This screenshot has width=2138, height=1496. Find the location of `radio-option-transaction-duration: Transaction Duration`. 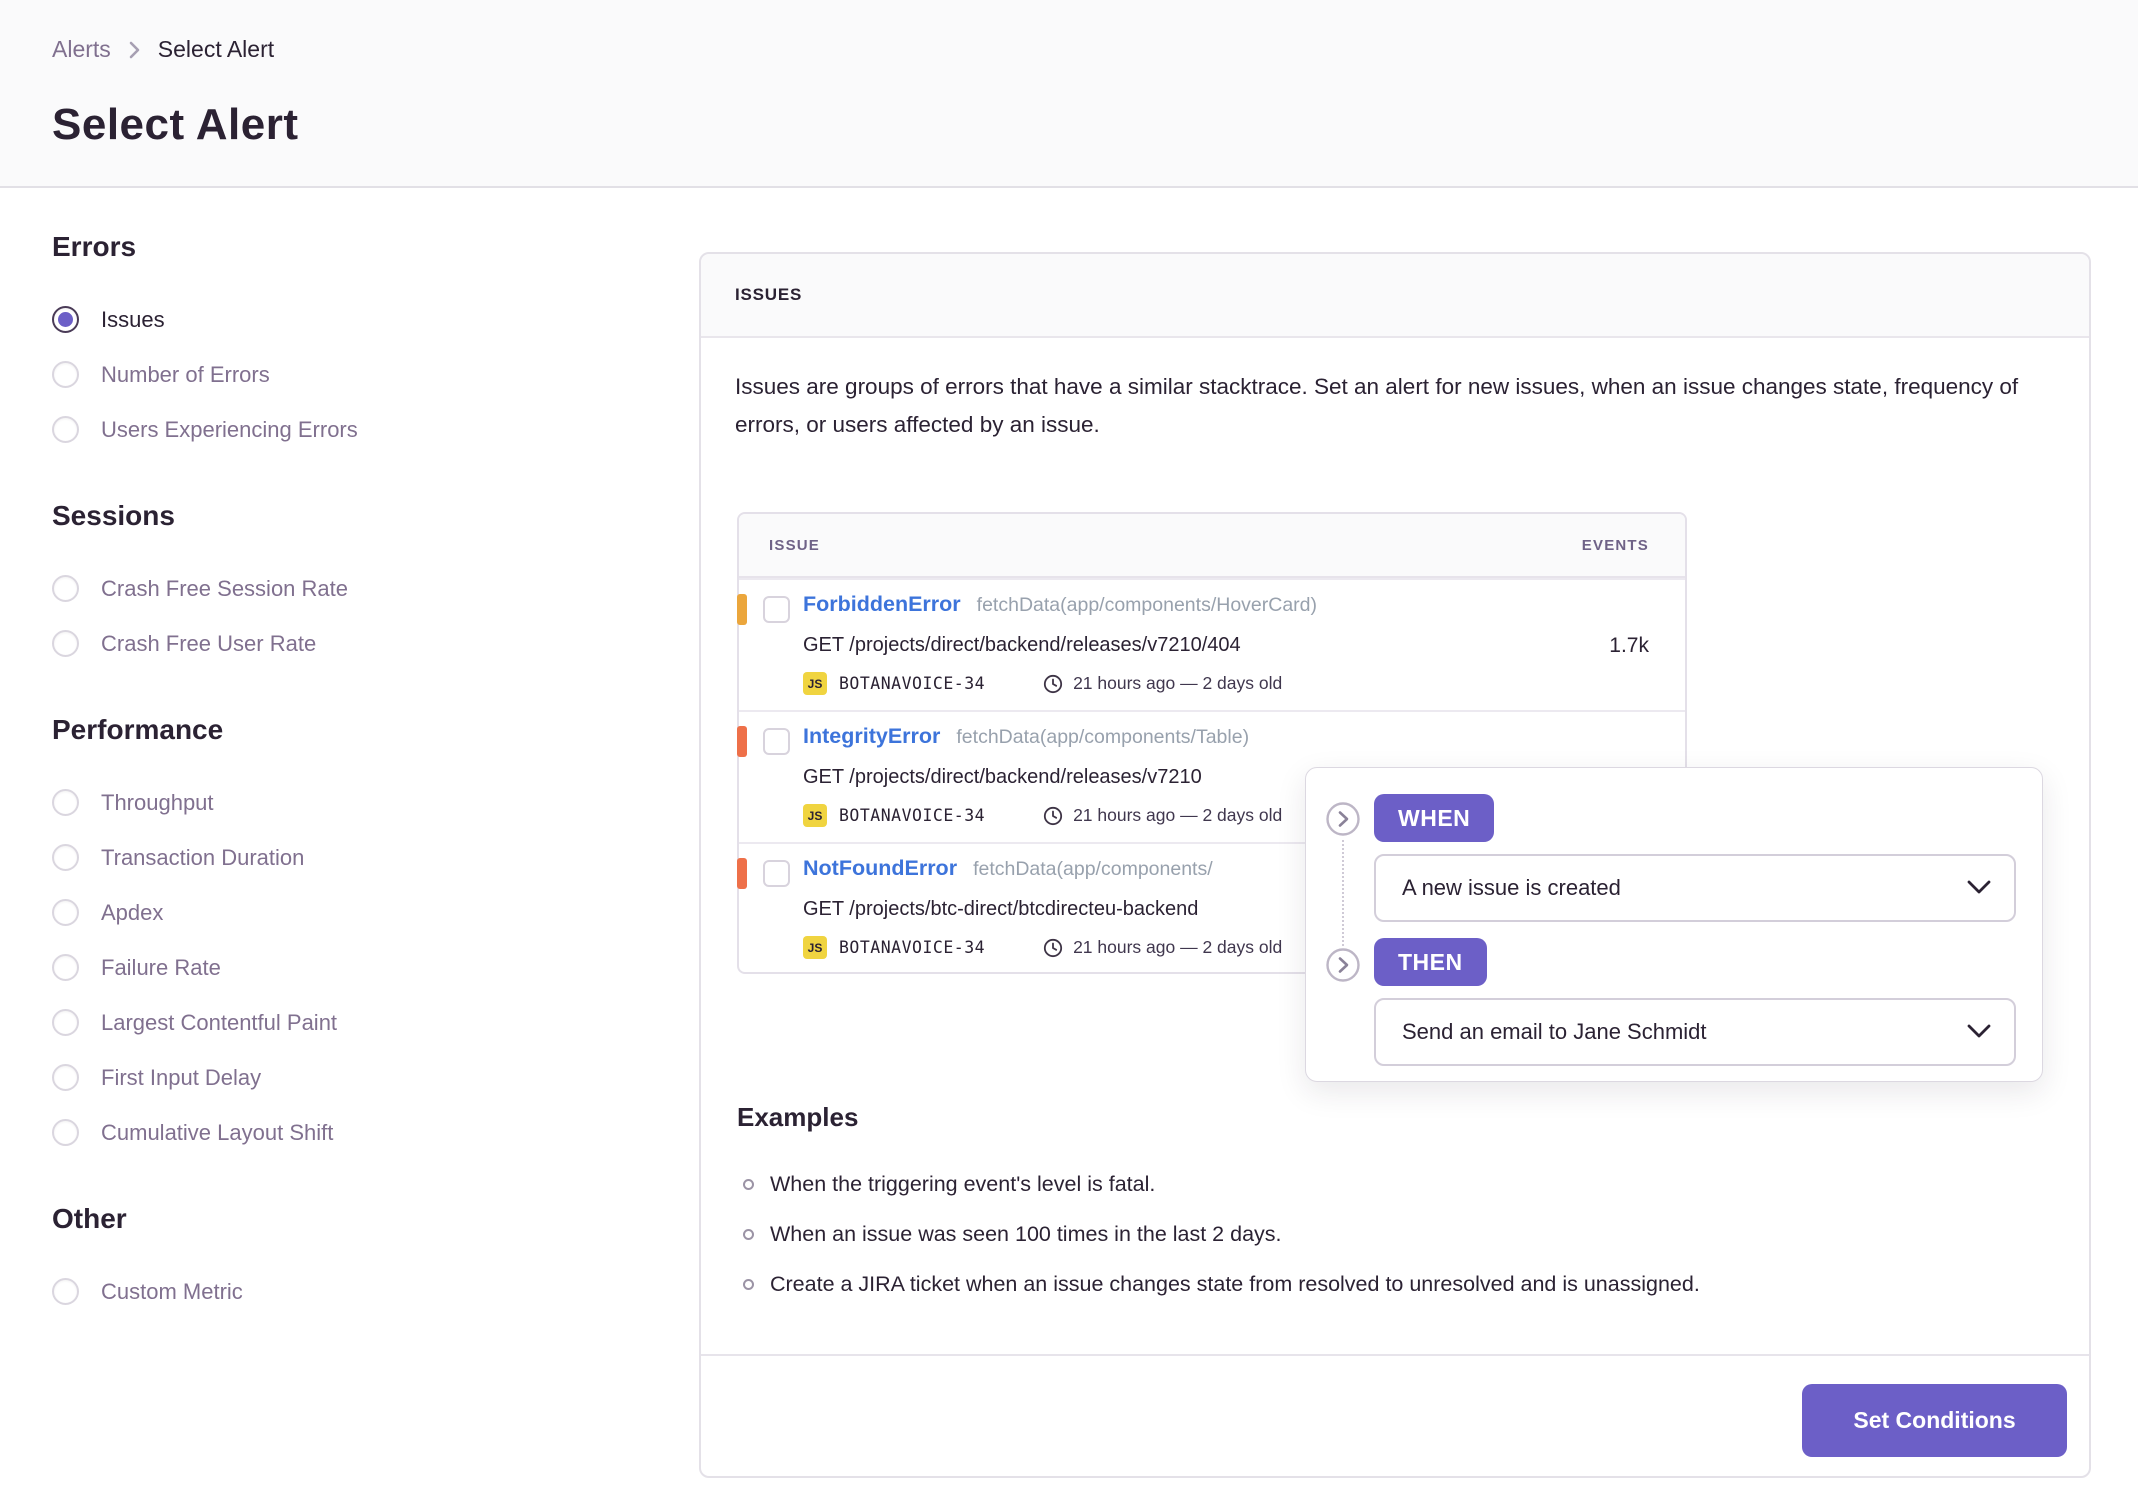

radio-option-transaction-duration: Transaction Duration is located at coordinates (352, 857).